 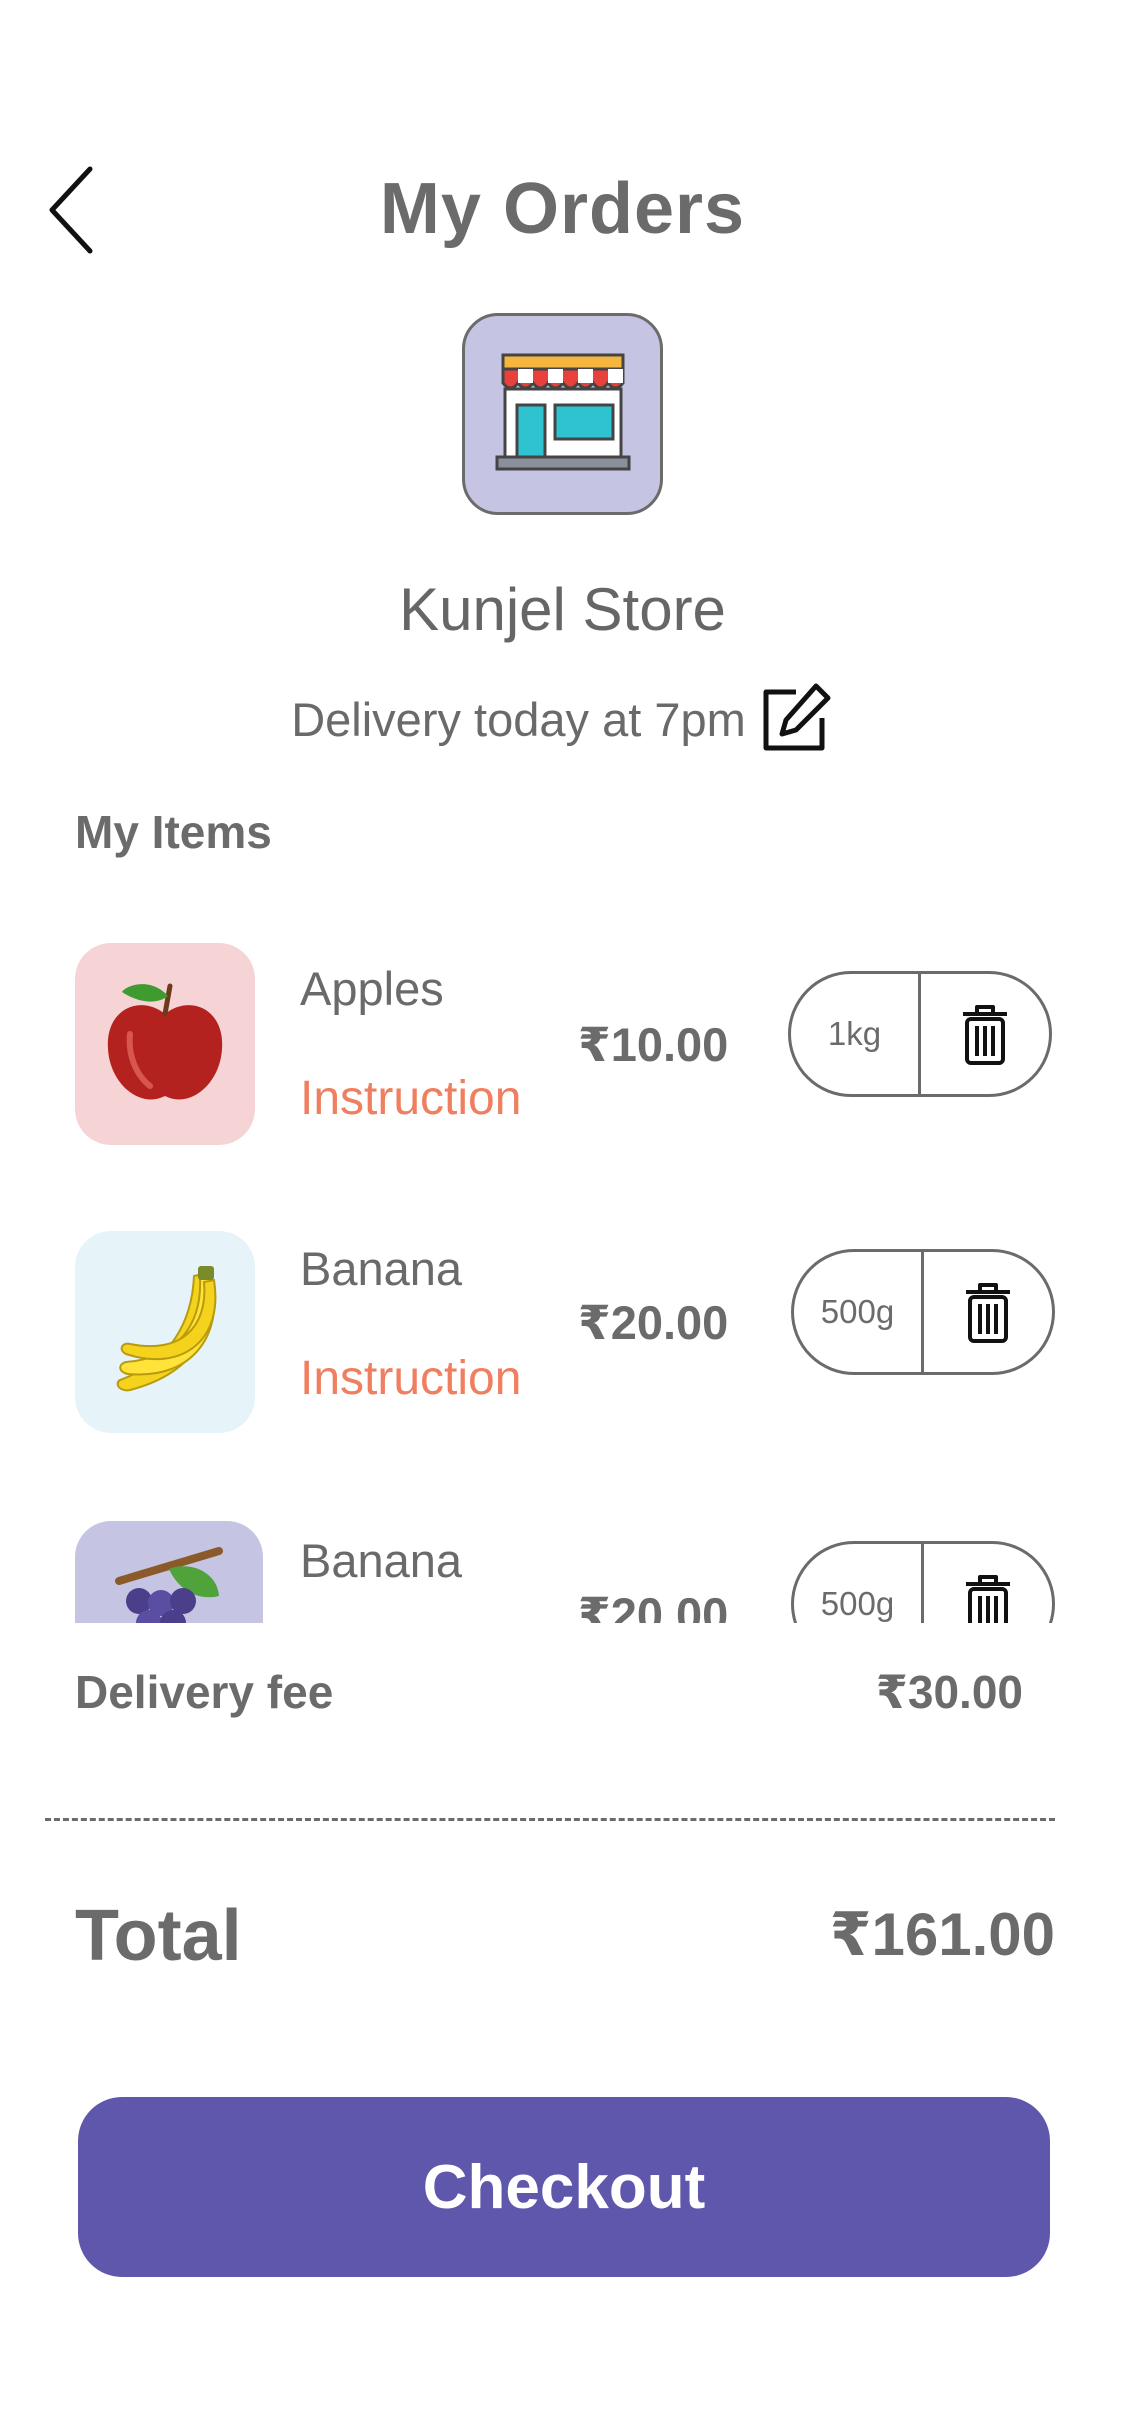 I want to click on store-logo, so click(x=562, y=414).